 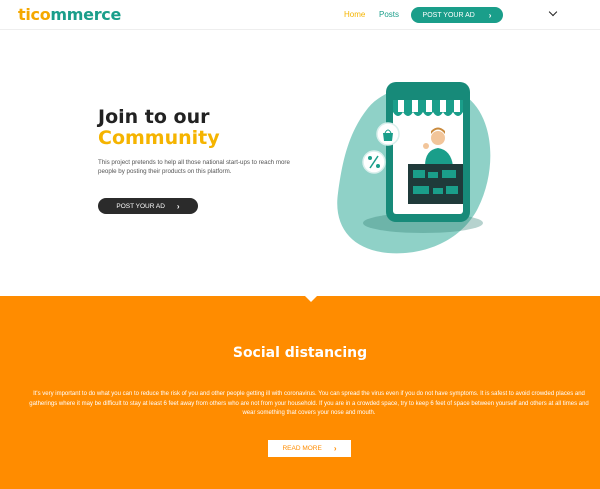 I want to click on logo-part-1: tico, so click(x=34, y=14).